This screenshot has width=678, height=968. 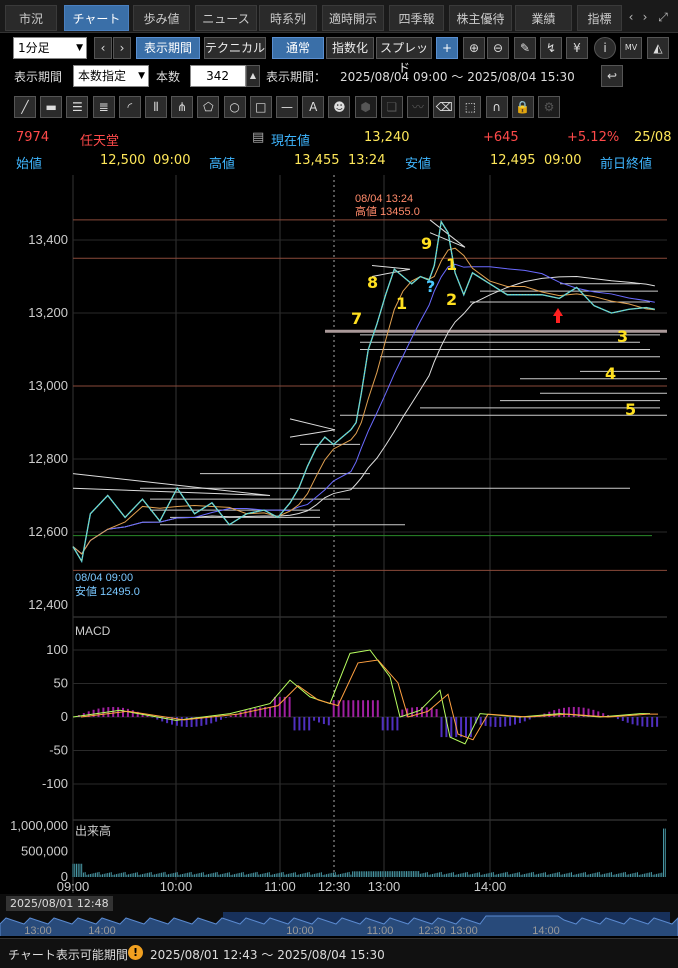 What do you see at coordinates (457, 77) in the screenshot?
I see `range-value: 2025/08/04 09:00 ～ 2025/08/04 15:30` at bounding box center [457, 77].